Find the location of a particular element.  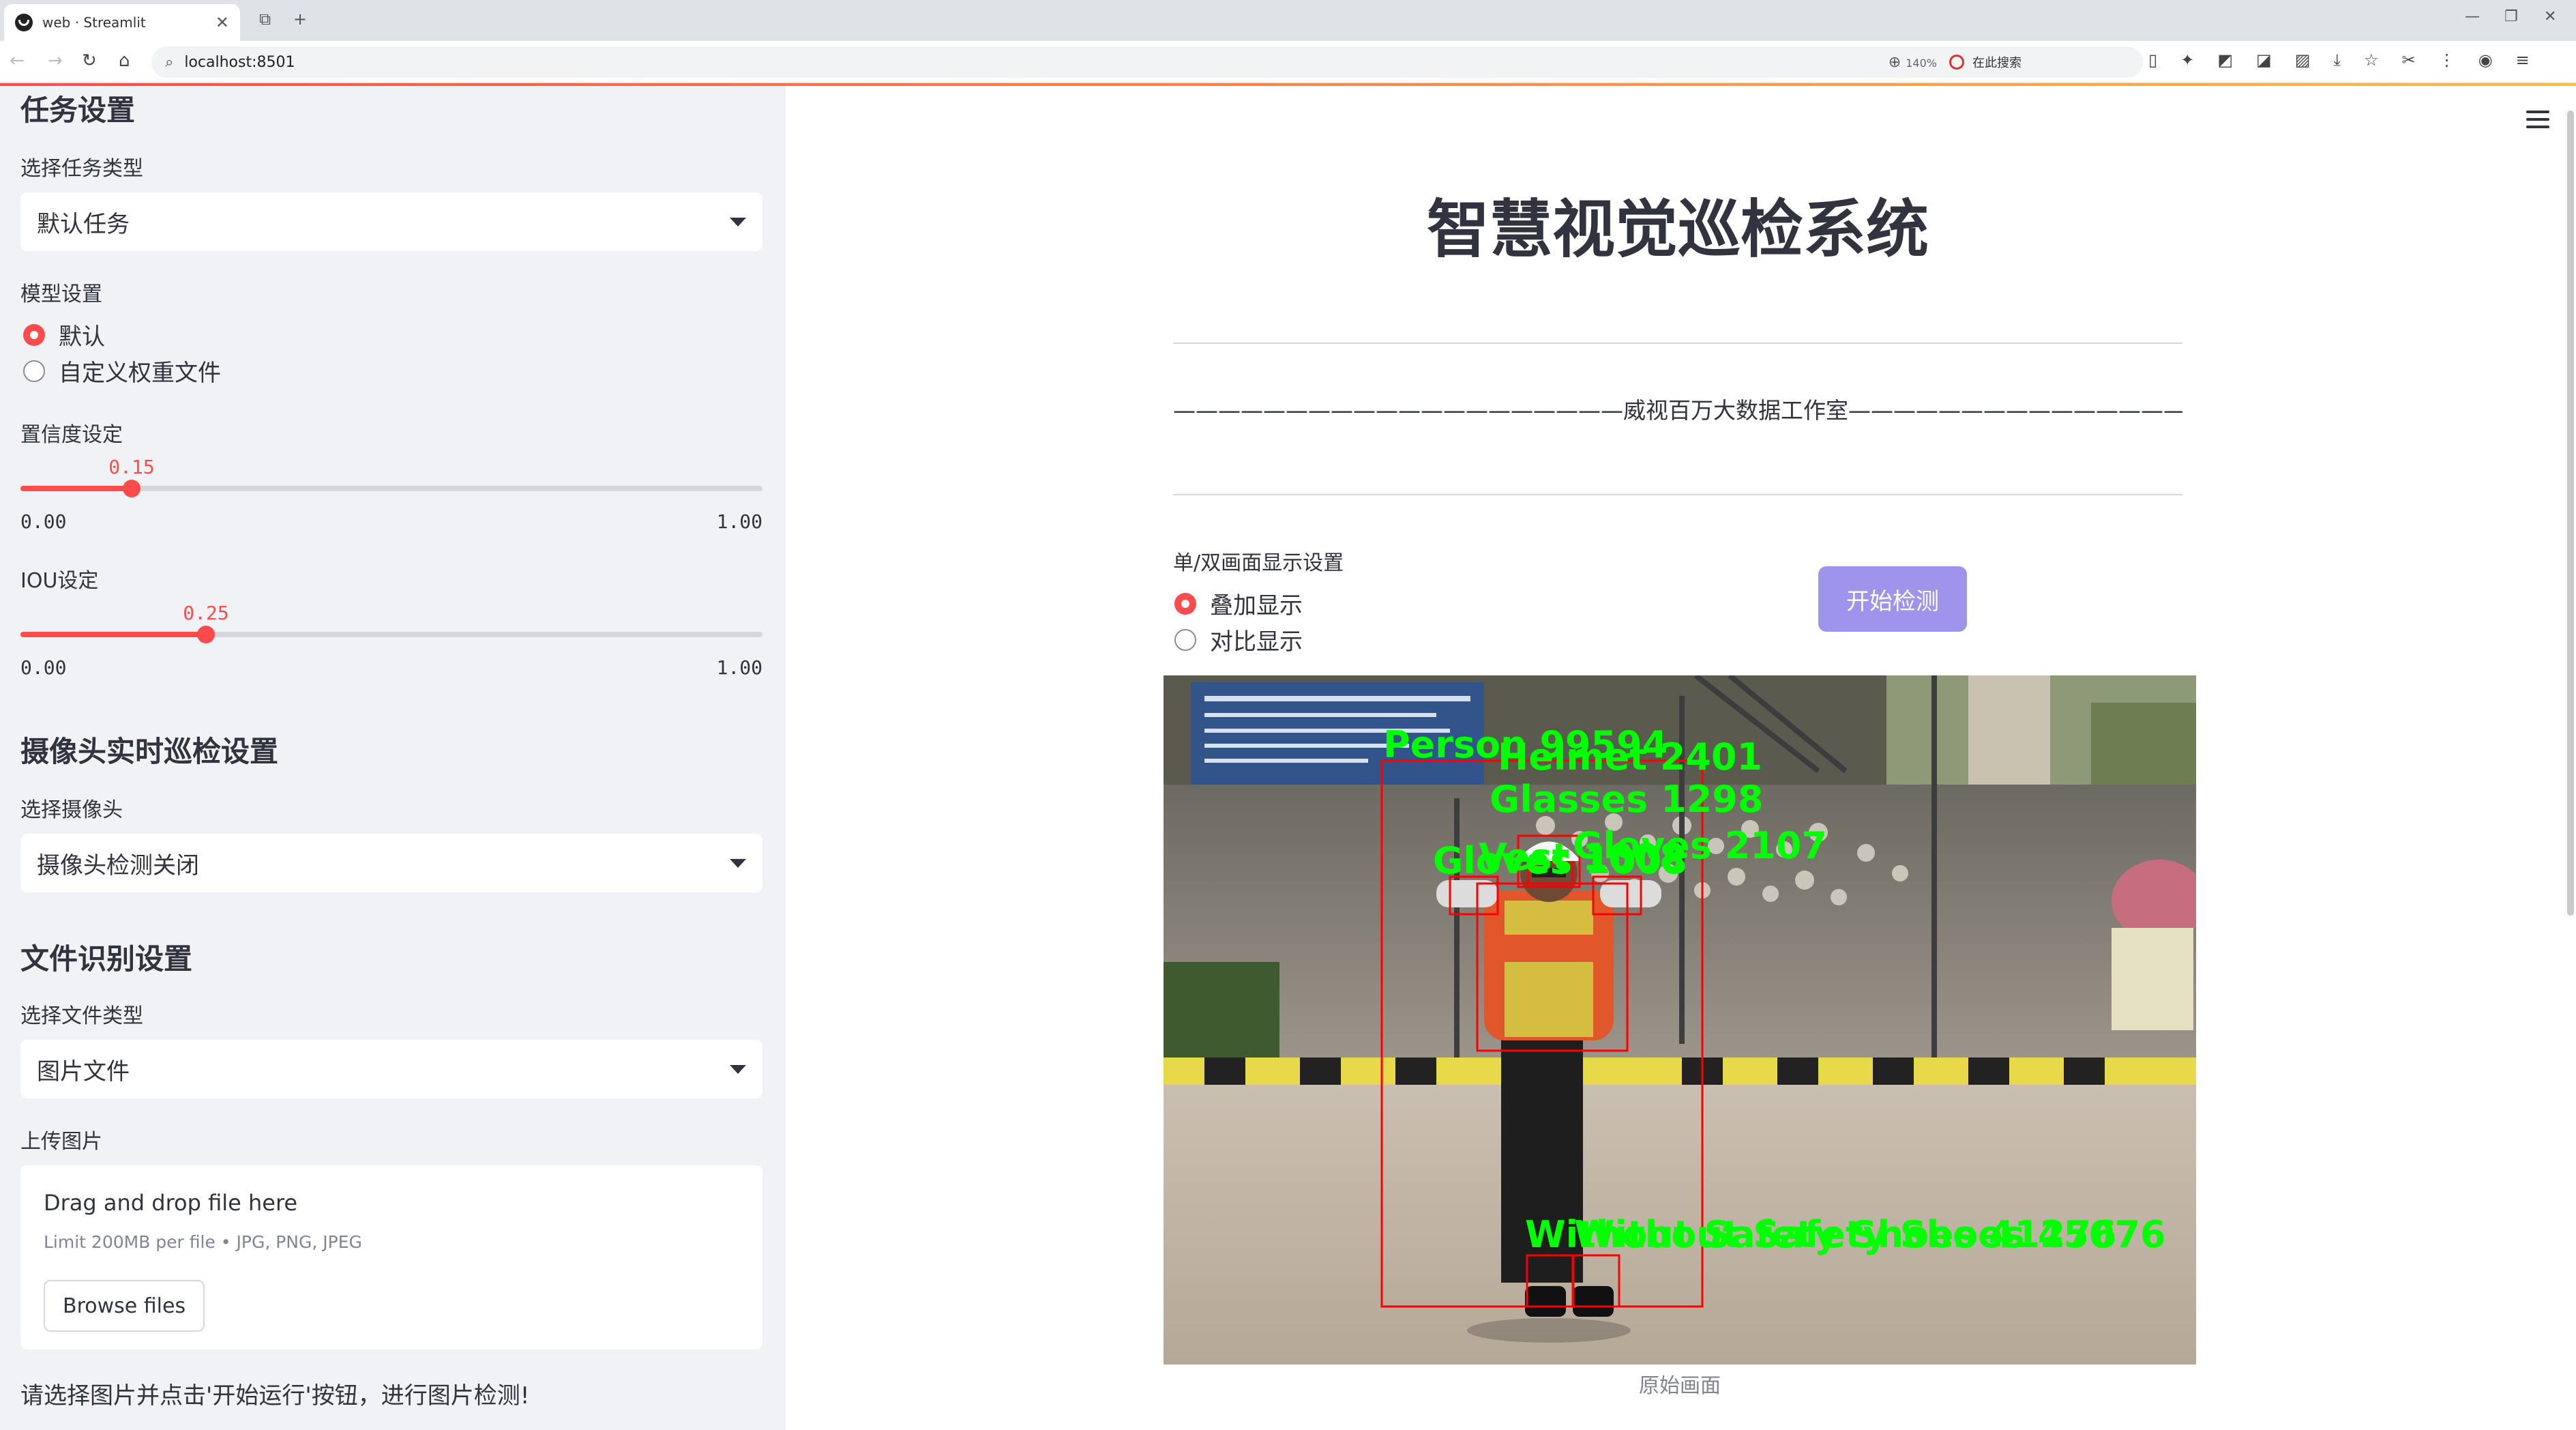

display-option-overlay: 叠加显示 is located at coordinates (1238, 603).